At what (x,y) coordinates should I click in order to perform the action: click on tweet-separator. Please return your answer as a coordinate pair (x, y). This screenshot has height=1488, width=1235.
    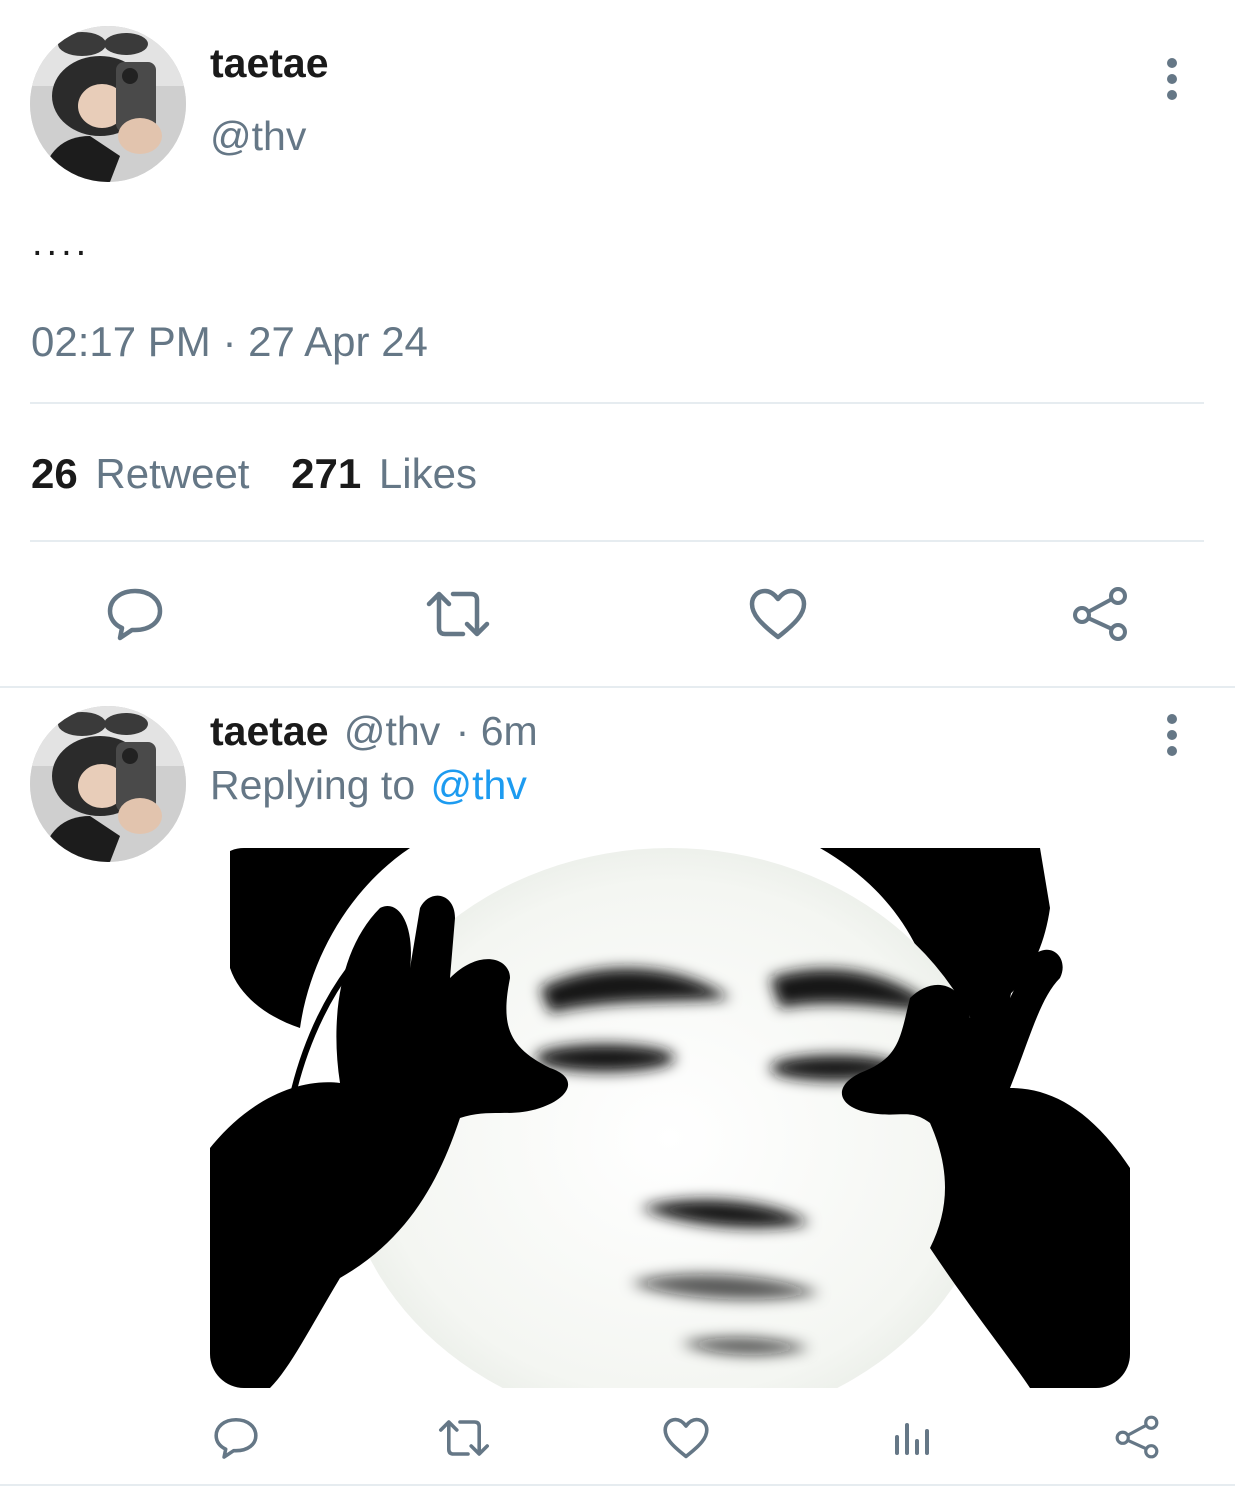
    Looking at the image, I should click on (617, 687).